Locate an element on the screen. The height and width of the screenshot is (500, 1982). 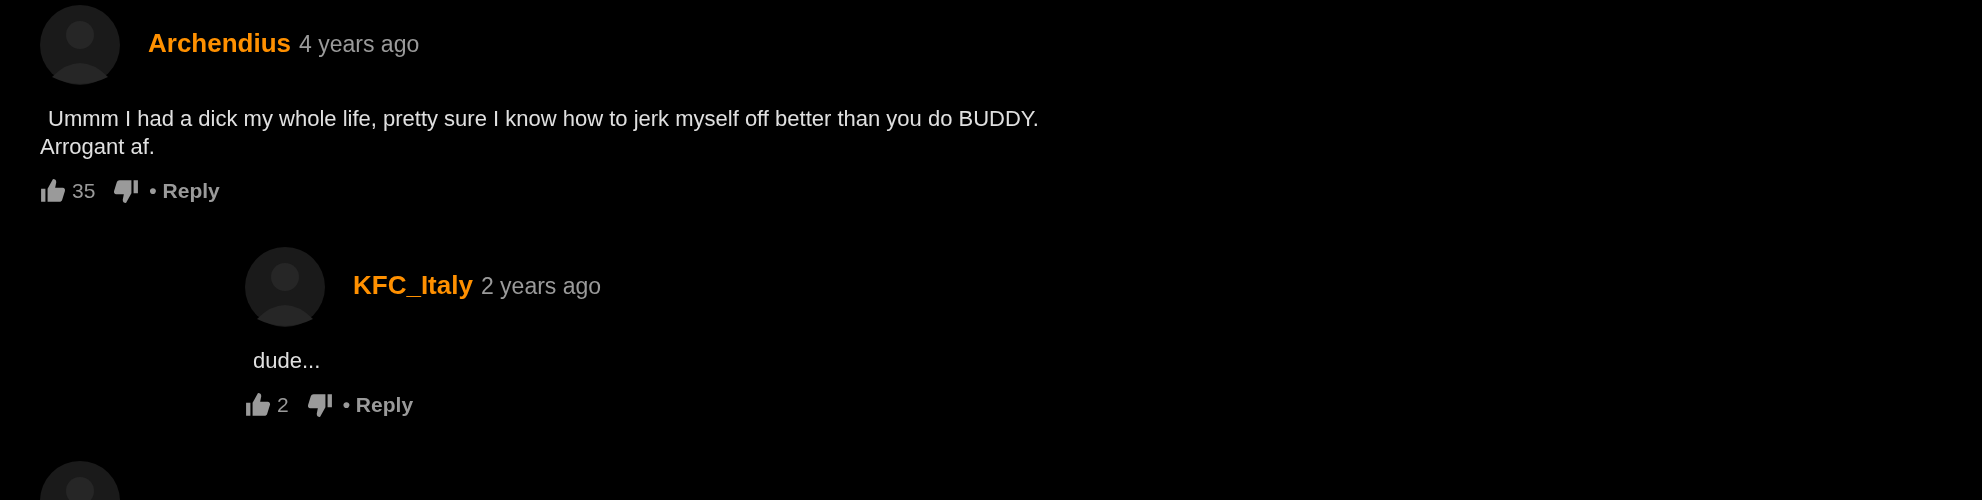
comment-time: 4 years ago is located at coordinates (359, 44).